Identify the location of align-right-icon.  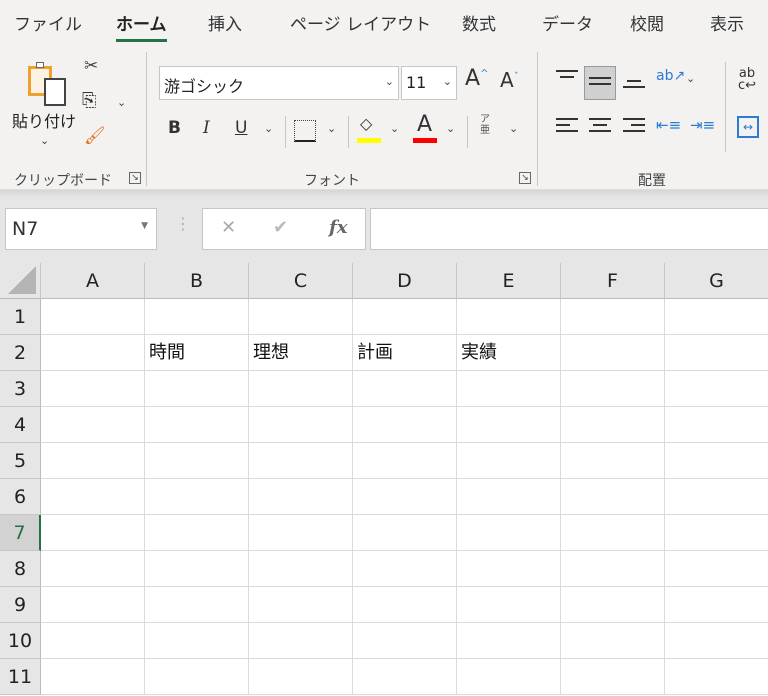
(634, 125).